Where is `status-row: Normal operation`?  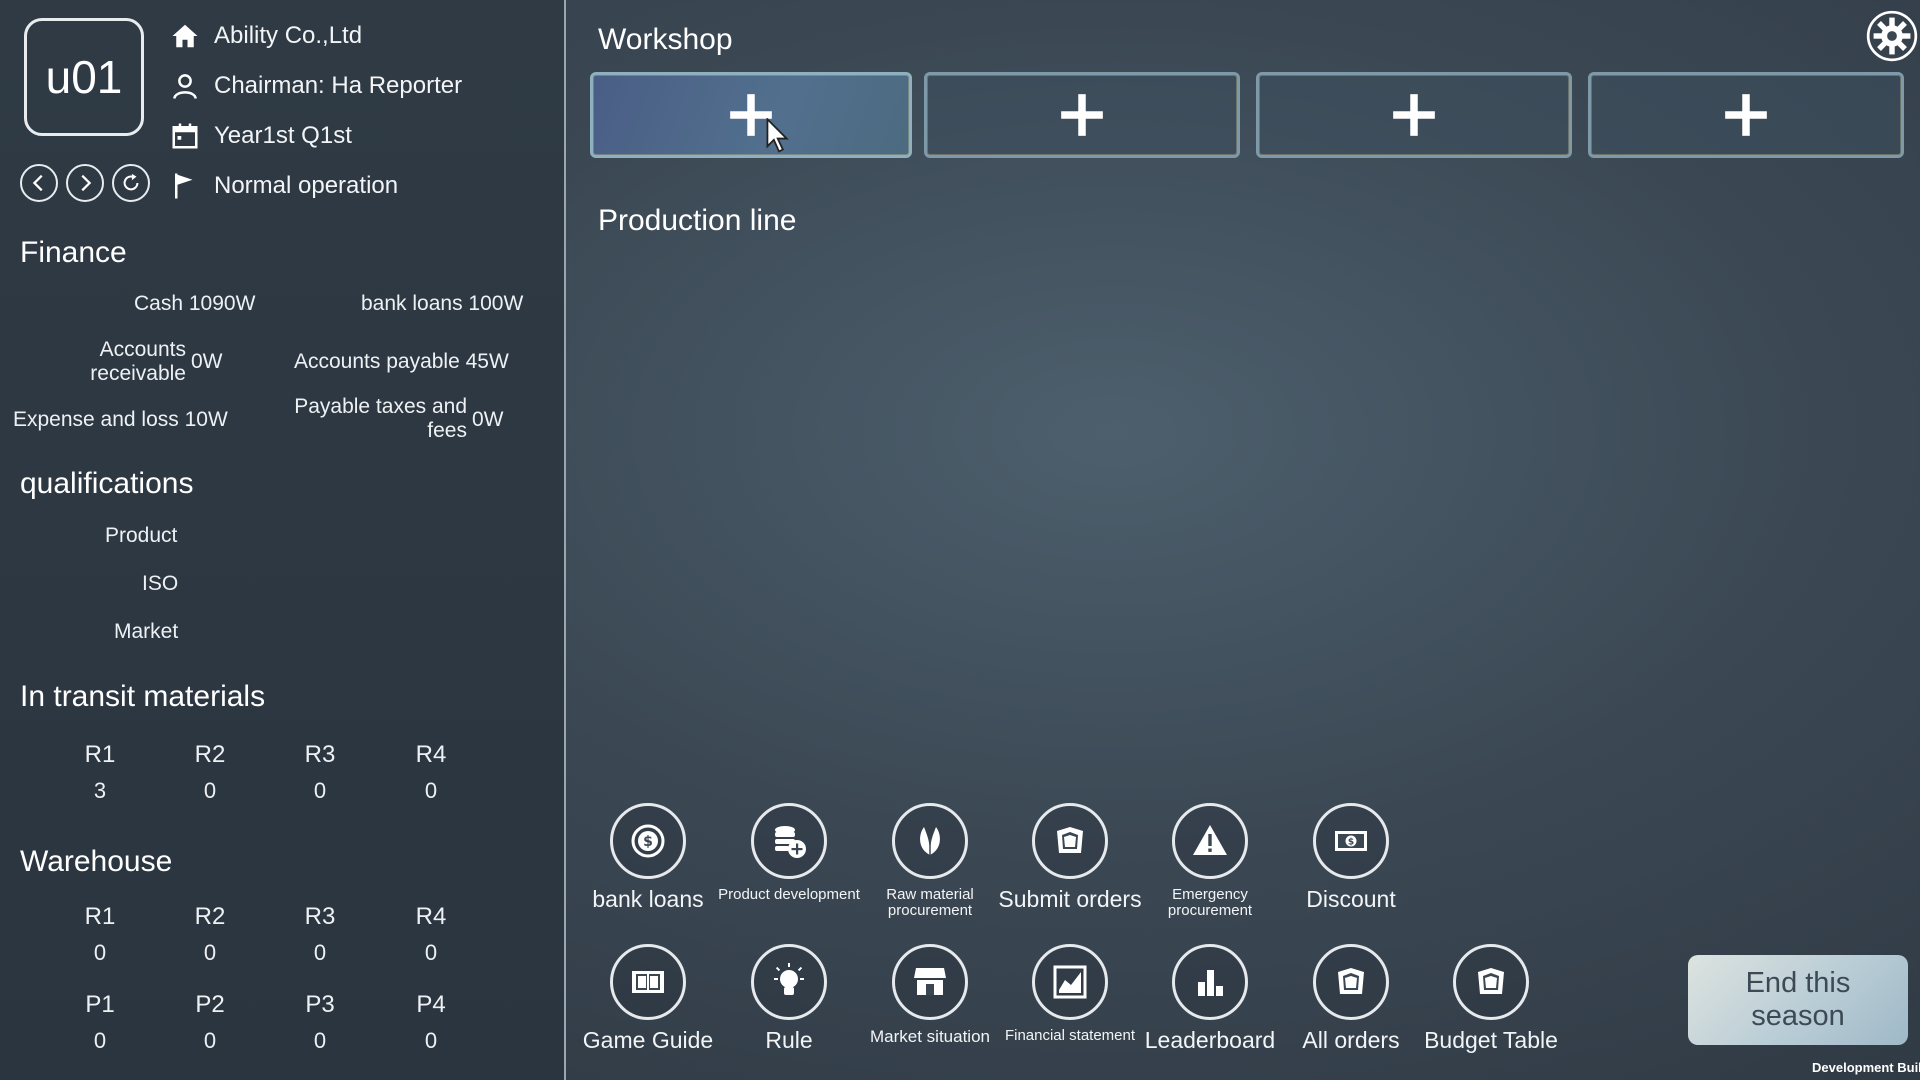 status-row: Normal operation is located at coordinates (284, 186).